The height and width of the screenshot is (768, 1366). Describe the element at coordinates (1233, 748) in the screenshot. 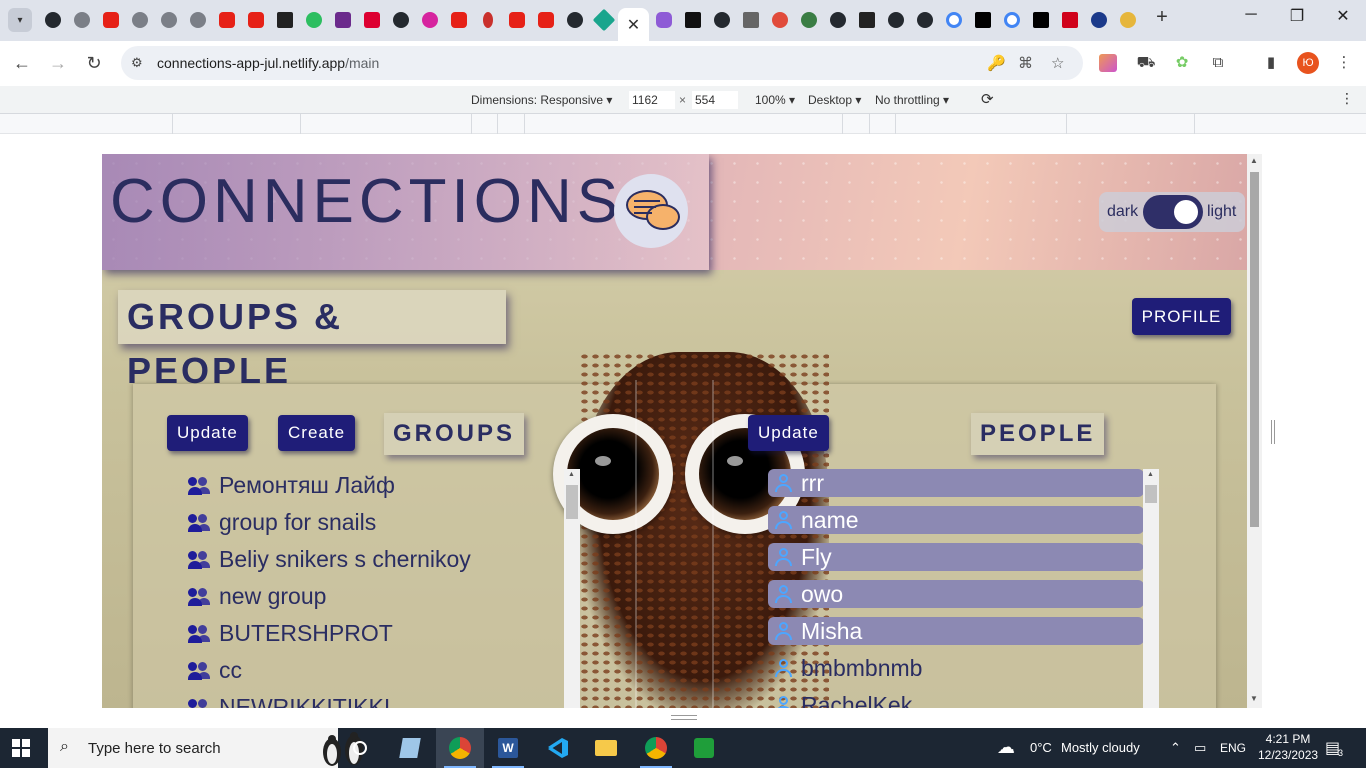

I see `language-indicator: ENG` at that location.